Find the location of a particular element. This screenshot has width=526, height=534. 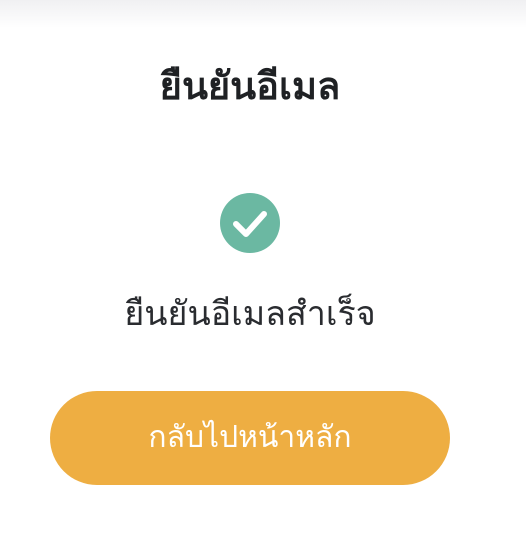

back-to-home-button: กลับไปหน้าหลัก is located at coordinates (250, 438).